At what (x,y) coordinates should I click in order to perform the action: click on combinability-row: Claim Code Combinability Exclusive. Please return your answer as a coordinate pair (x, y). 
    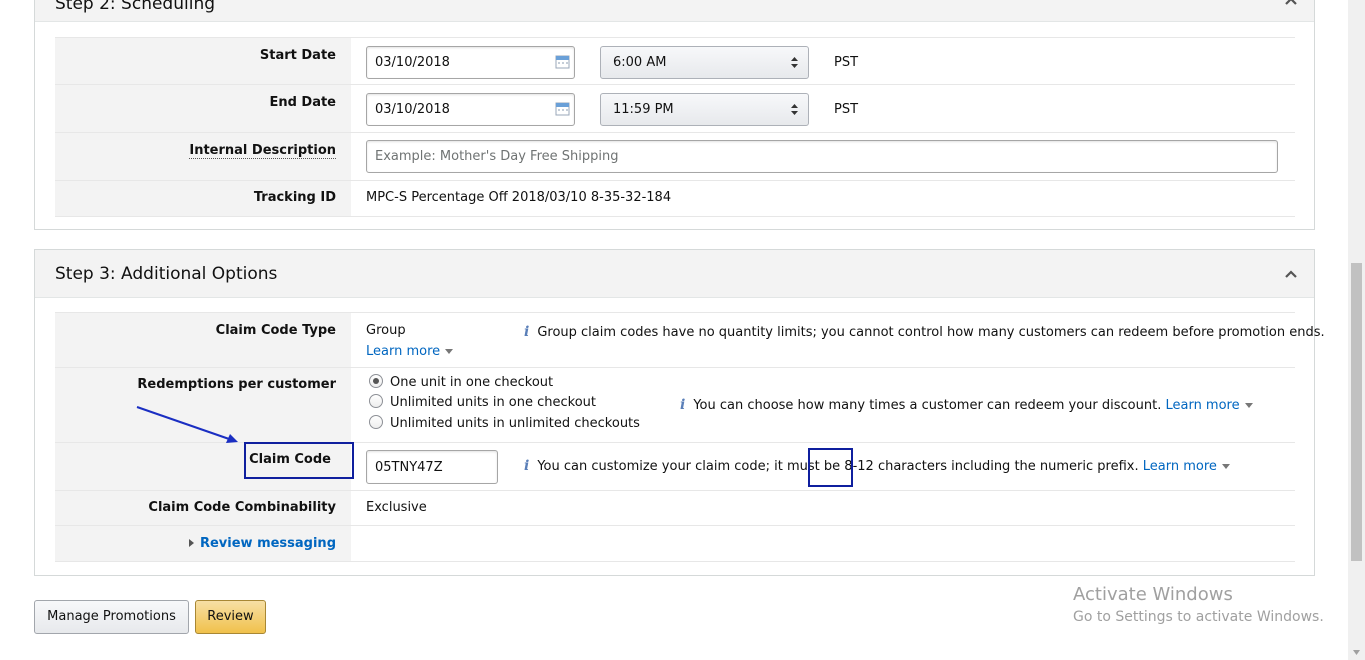
    Looking at the image, I should click on (675, 508).